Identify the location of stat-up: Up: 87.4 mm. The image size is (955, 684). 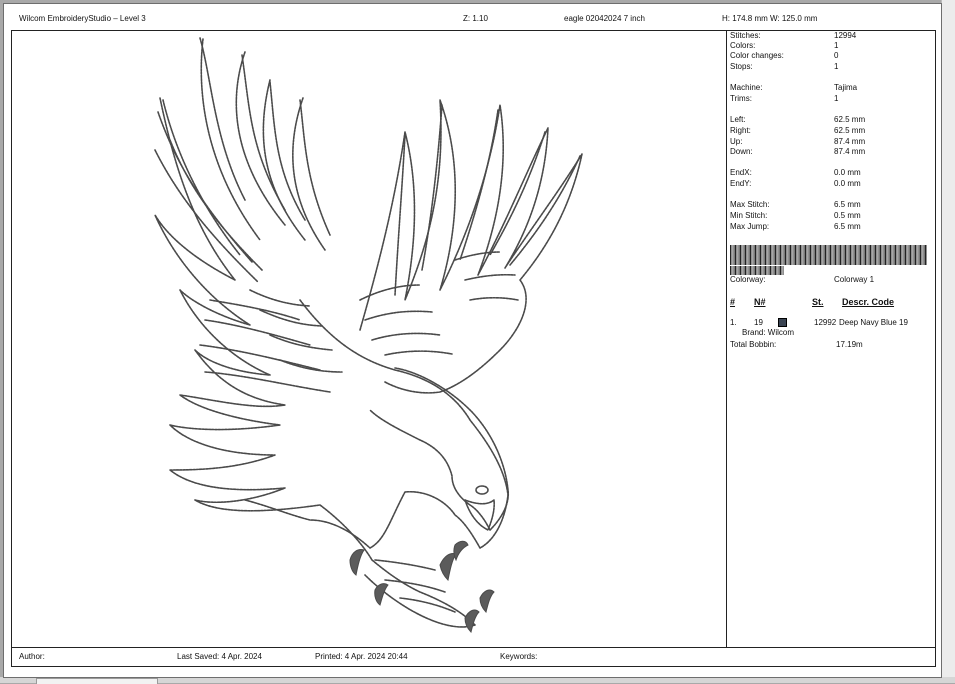
(798, 141).